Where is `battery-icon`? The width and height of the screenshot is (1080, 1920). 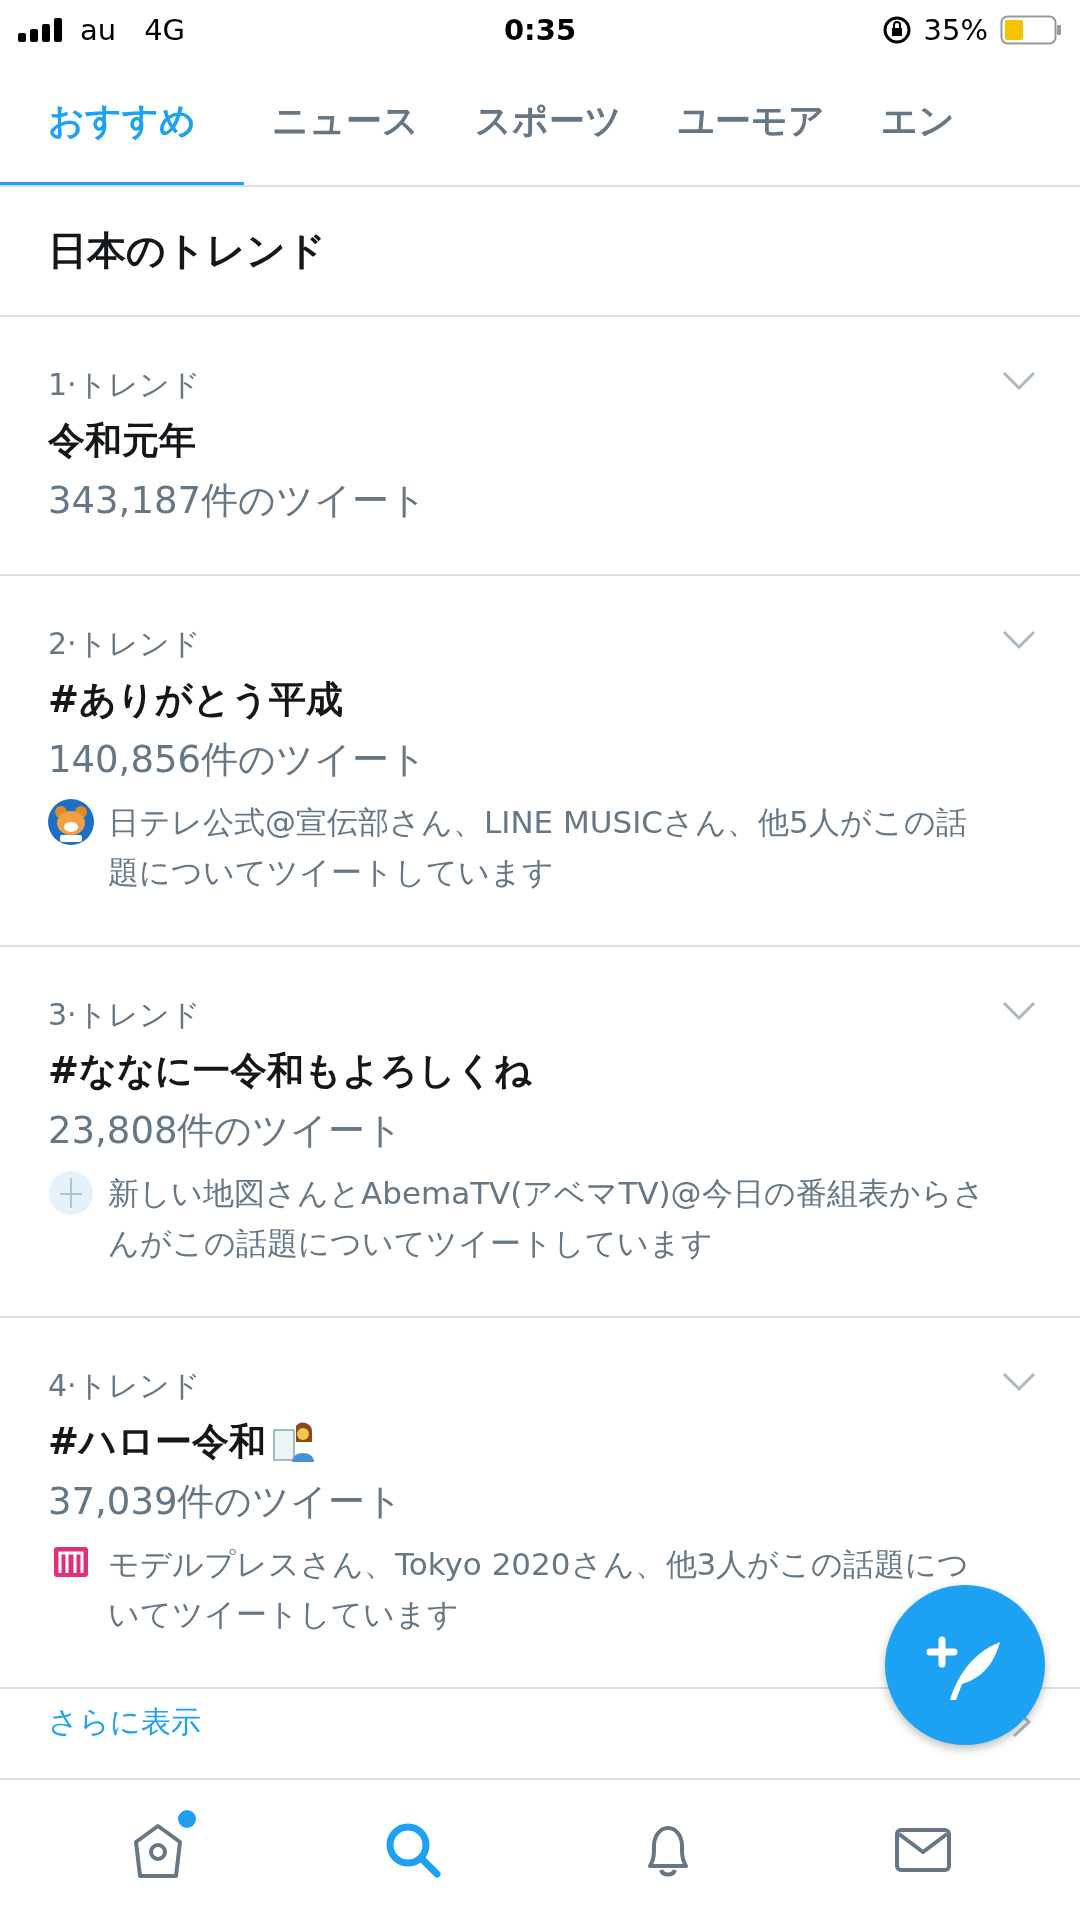 battery-icon is located at coordinates (1031, 30).